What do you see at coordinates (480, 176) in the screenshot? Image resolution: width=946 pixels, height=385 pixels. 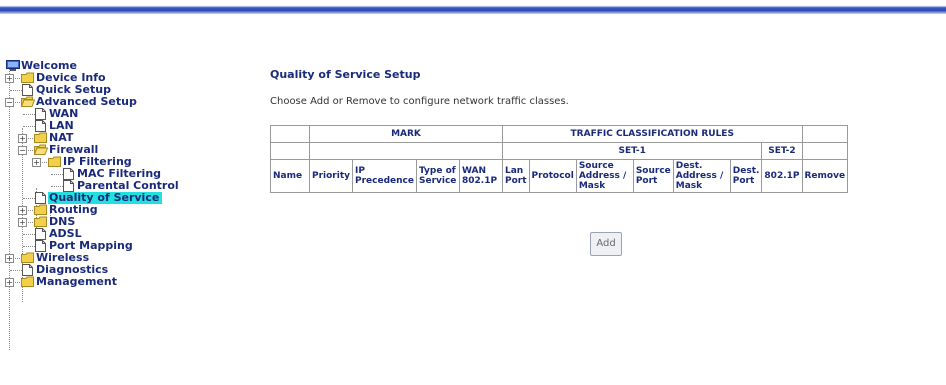 I see `column-header-wan-8021p: WAN 802.1P` at bounding box center [480, 176].